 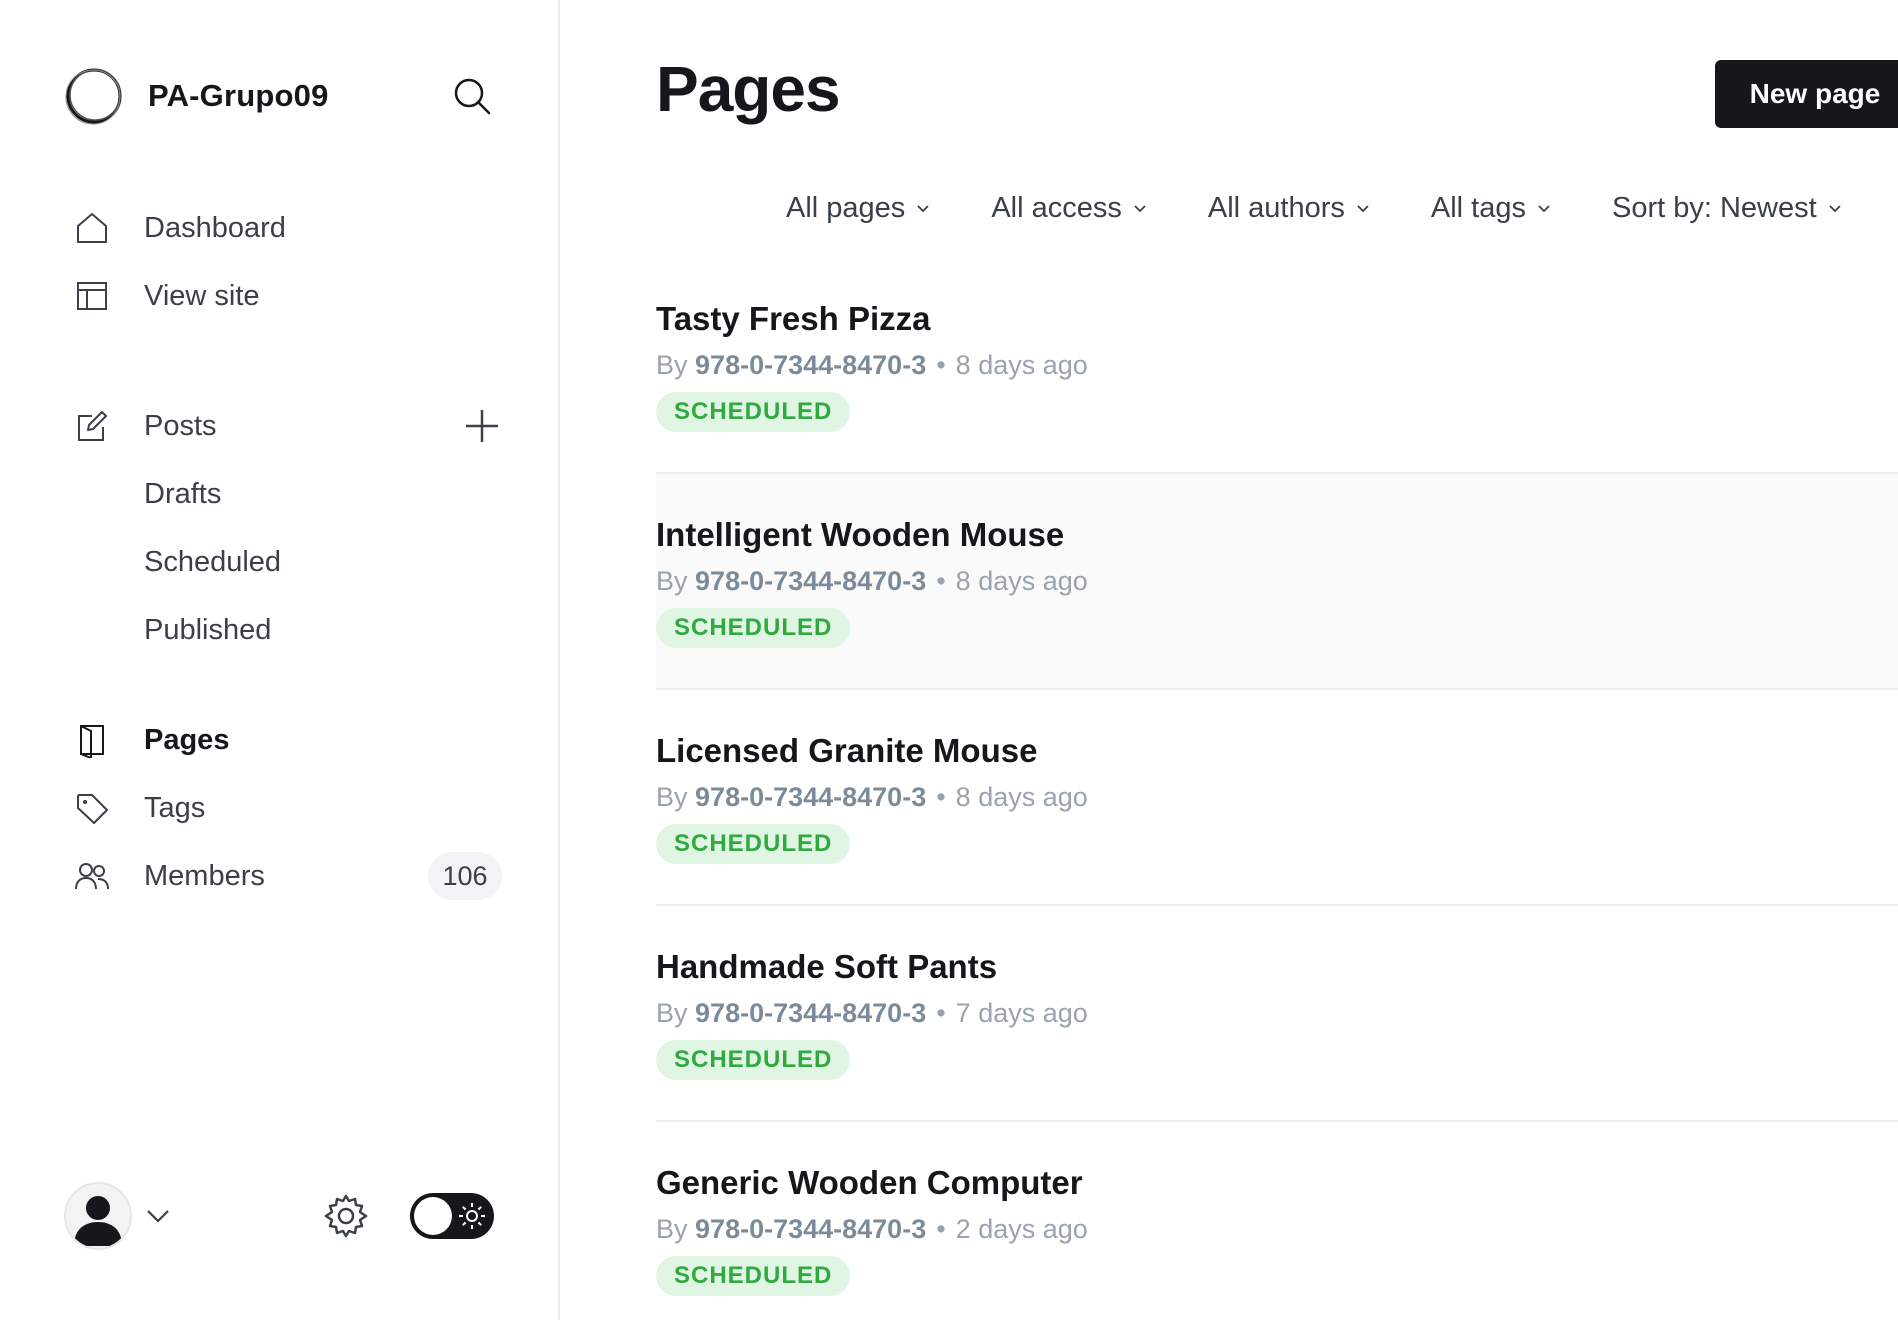 I want to click on nav-label: Scheduled, so click(x=213, y=561).